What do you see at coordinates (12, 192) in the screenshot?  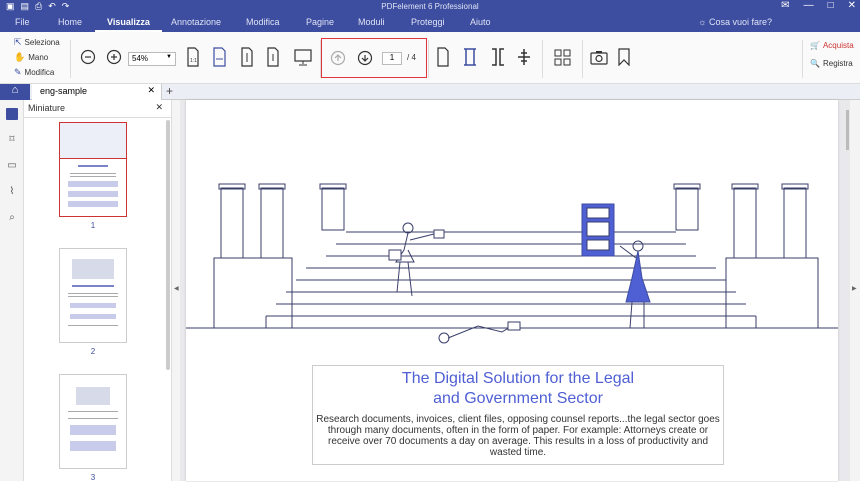 I see `attachments-icon: ⌇` at bounding box center [12, 192].